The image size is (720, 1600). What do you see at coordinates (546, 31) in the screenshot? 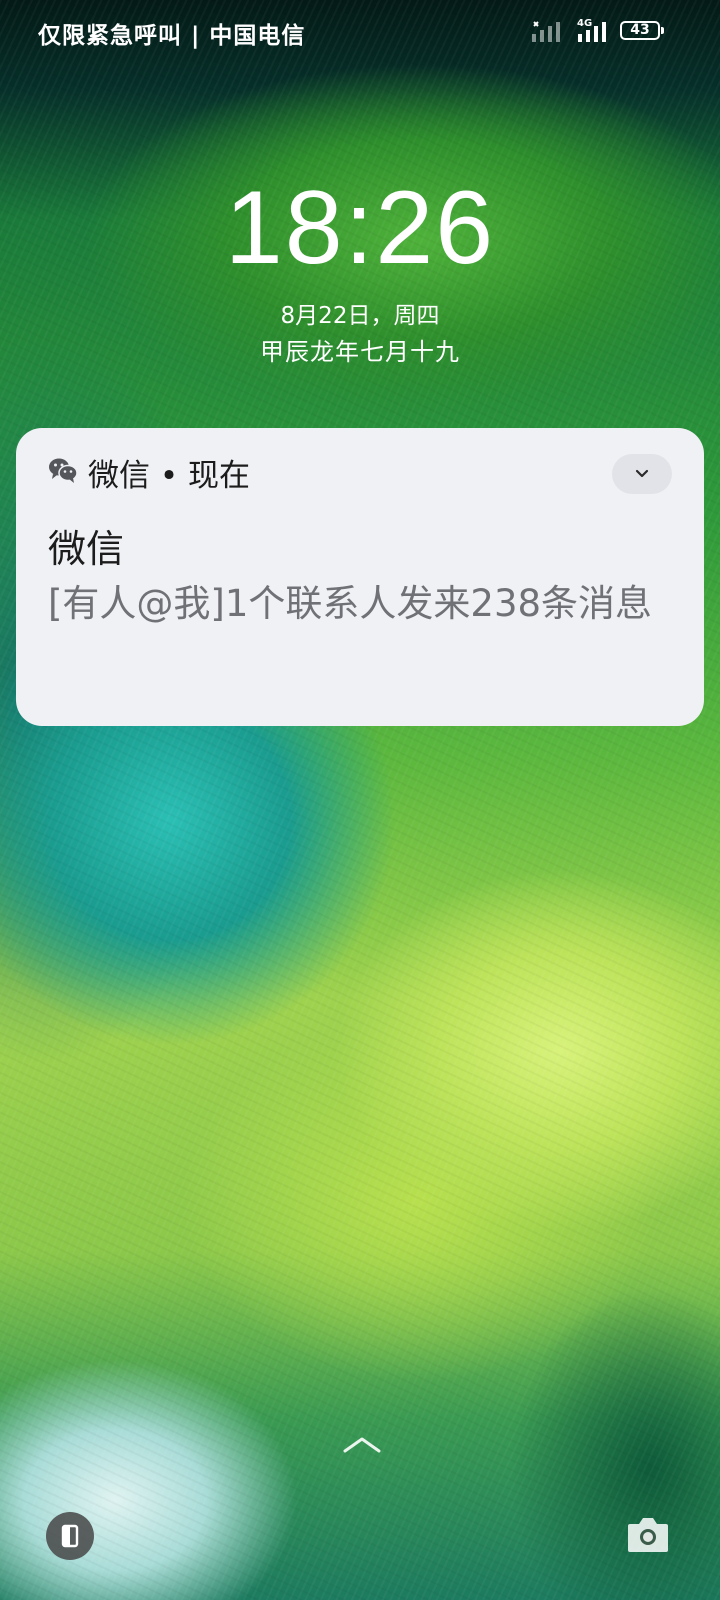
I see `signal-icon-sim1-no-service` at bounding box center [546, 31].